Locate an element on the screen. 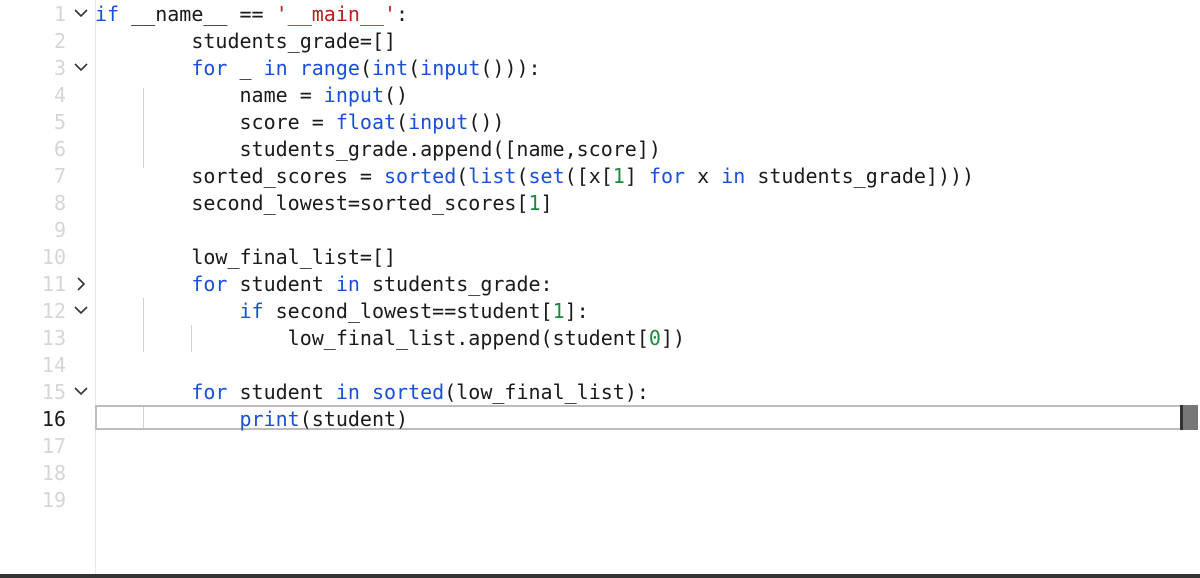 This screenshot has height=578, width=1200. code-token: name = is located at coordinates (209, 95).